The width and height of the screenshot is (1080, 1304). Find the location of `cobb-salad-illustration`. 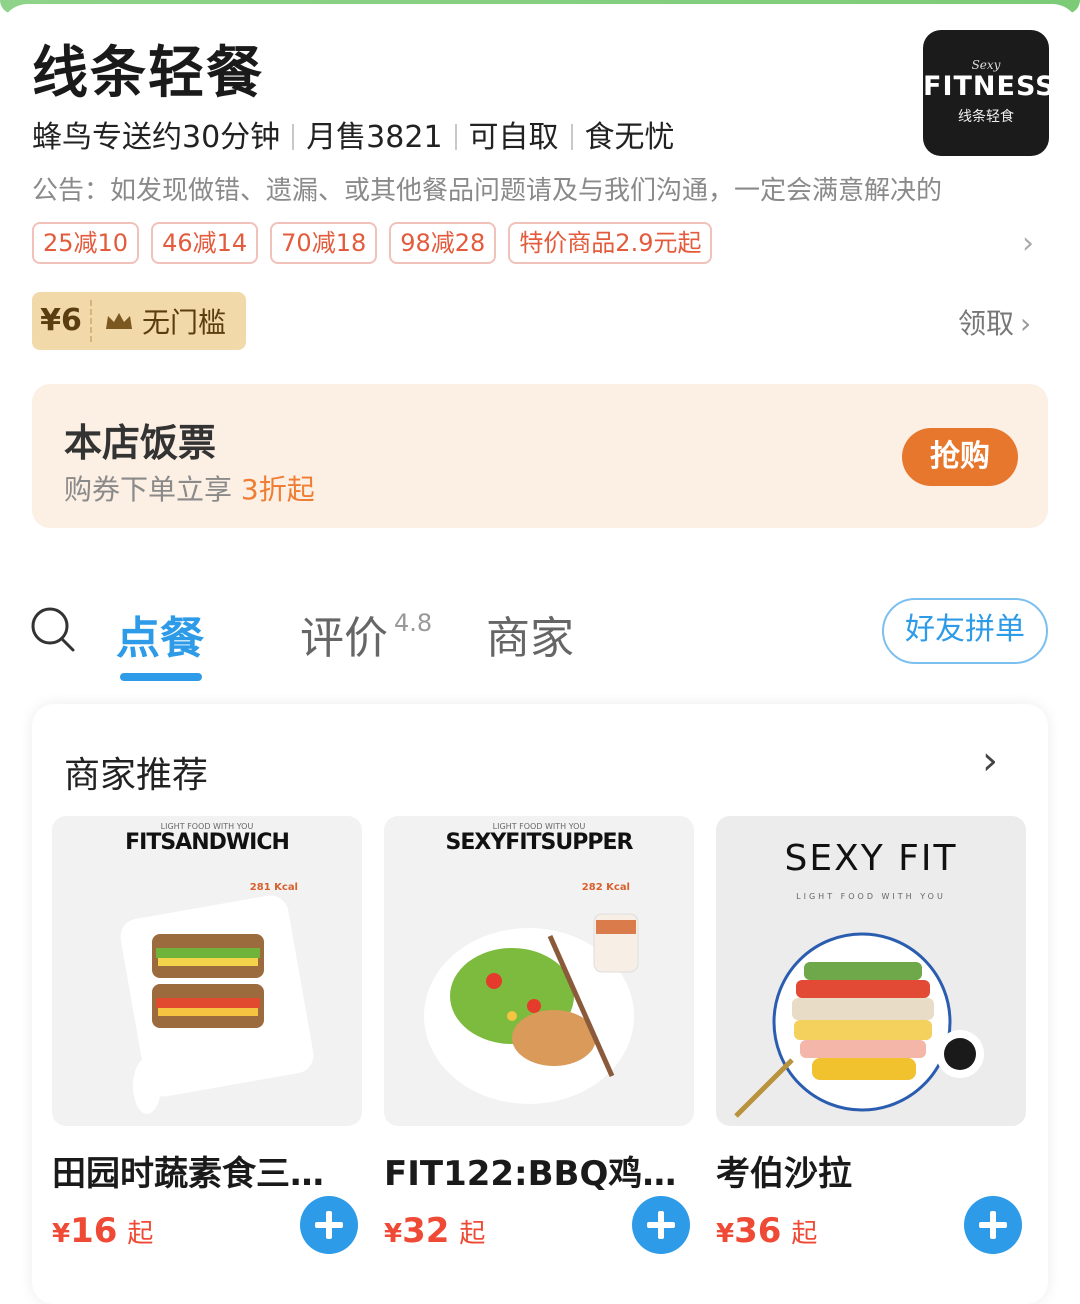

cobb-salad-illustration is located at coordinates (859, 1025).